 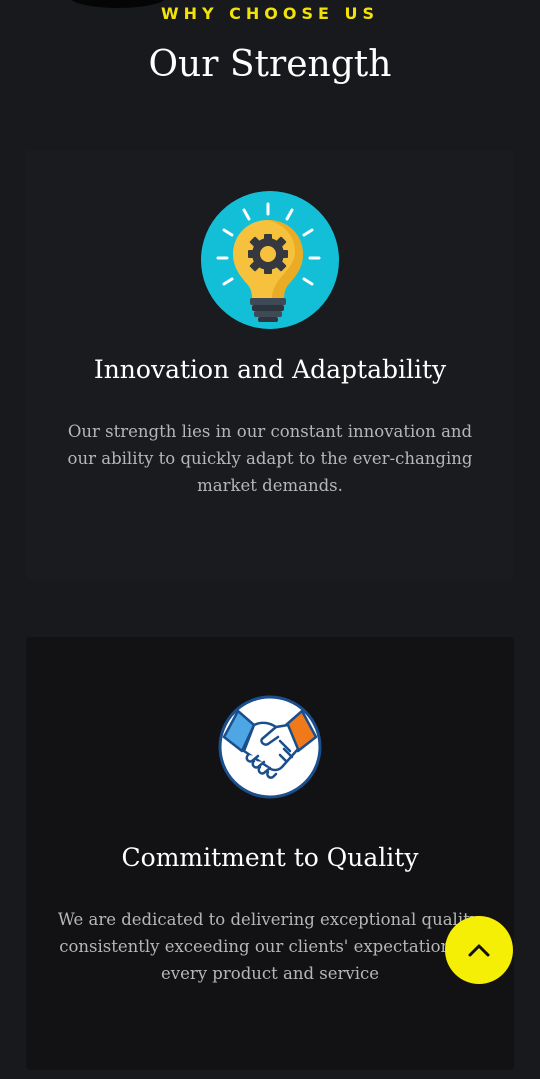 What do you see at coordinates (270, 260) in the screenshot?
I see `lightbulb-gear-icon` at bounding box center [270, 260].